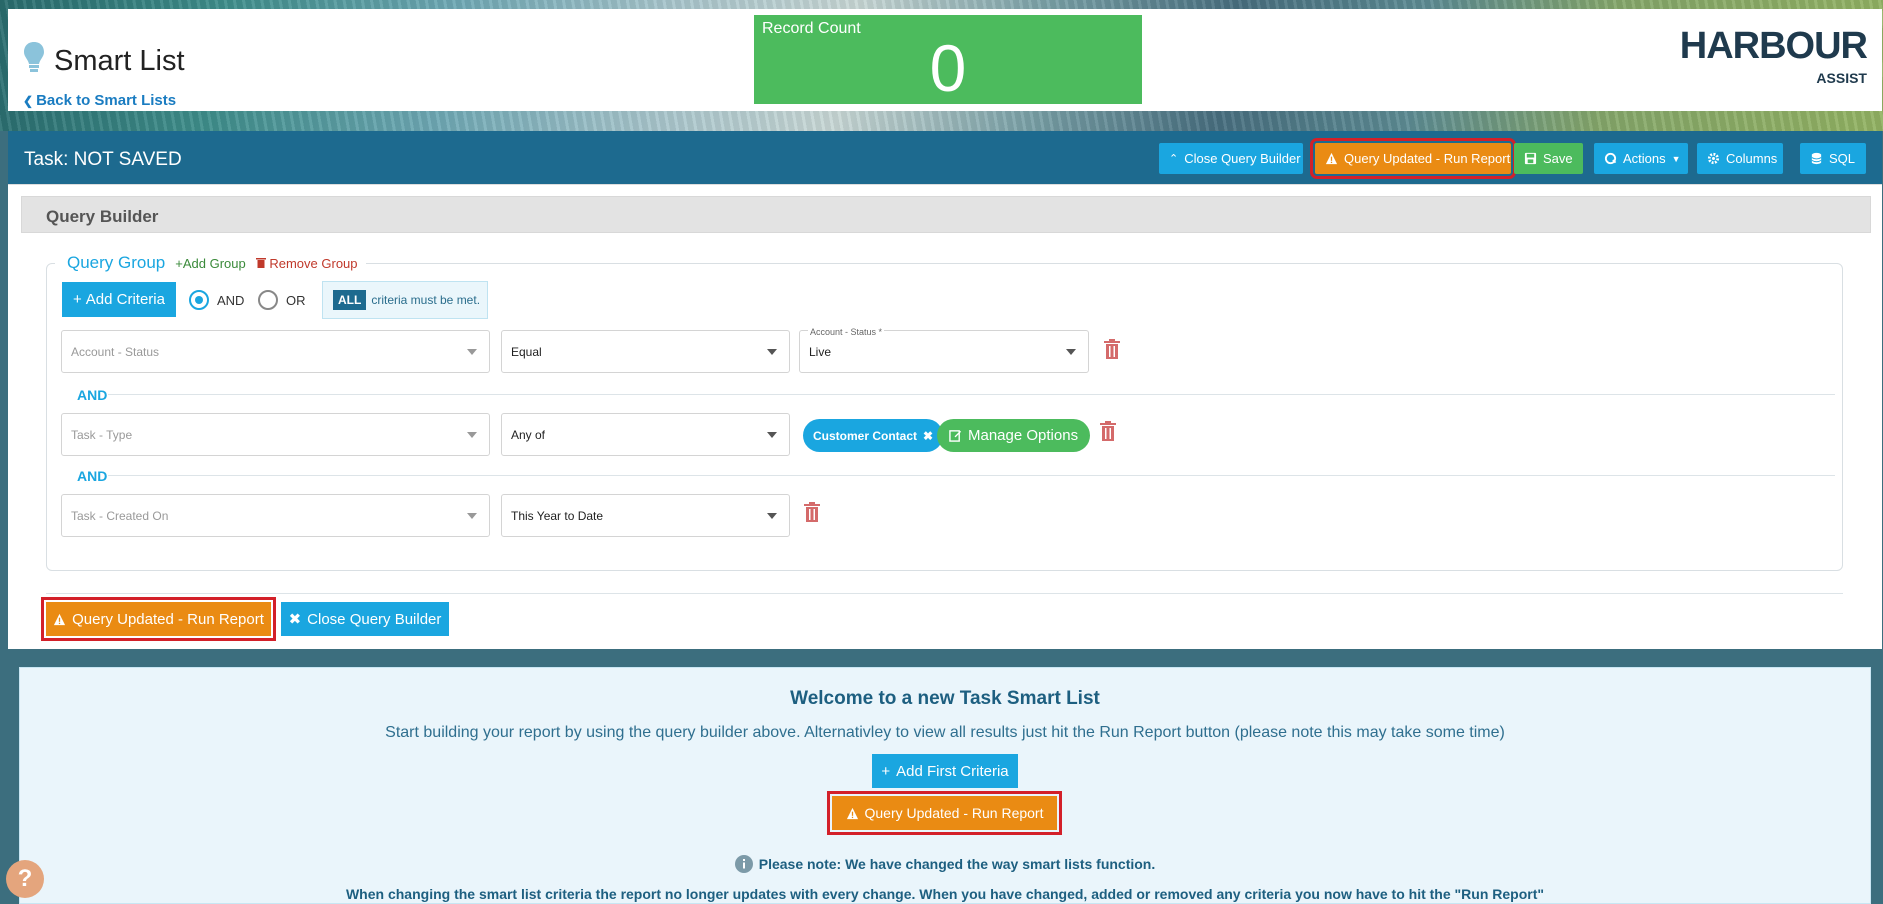 Image resolution: width=1883 pixels, height=904 pixels. I want to click on task-title: Task: NOT SAVED, so click(103, 159).